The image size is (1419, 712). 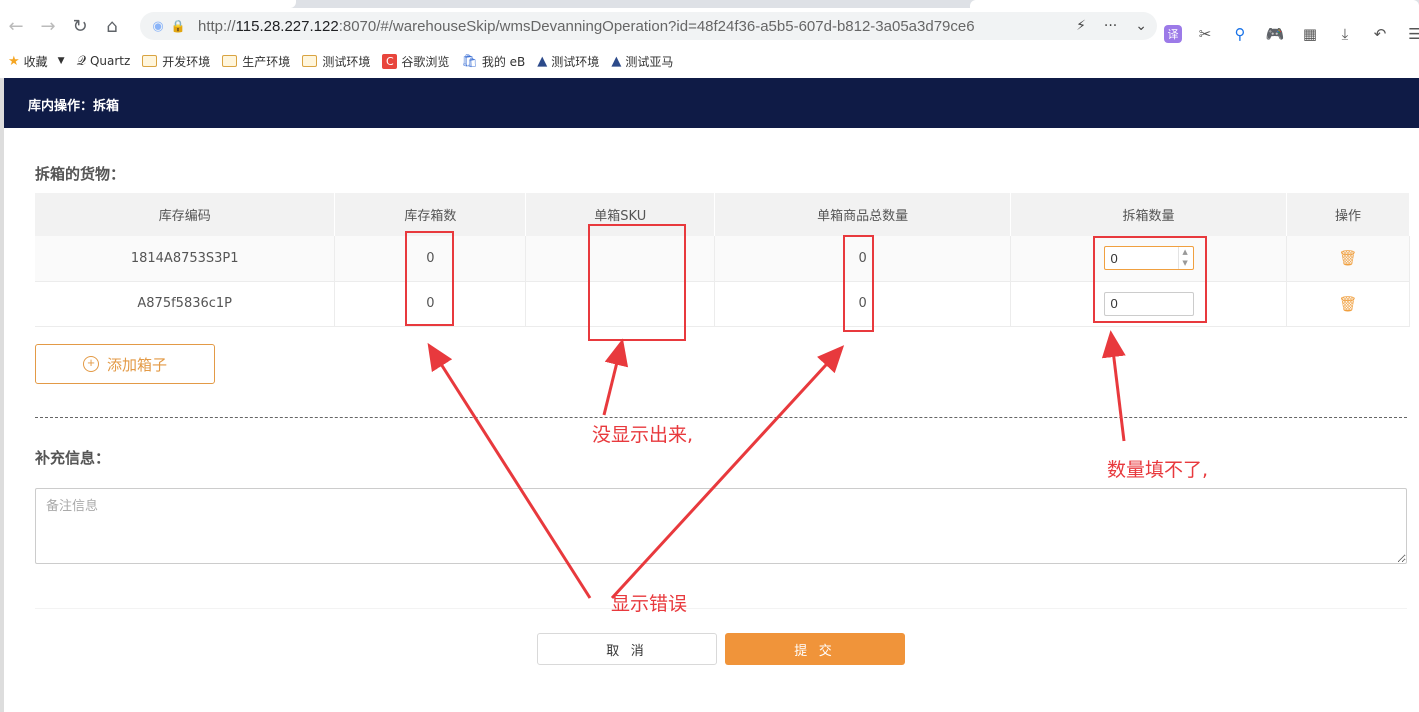 What do you see at coordinates (643, 435) in the screenshot?
I see `annotation-not-shown: 没显示出来,` at bounding box center [643, 435].